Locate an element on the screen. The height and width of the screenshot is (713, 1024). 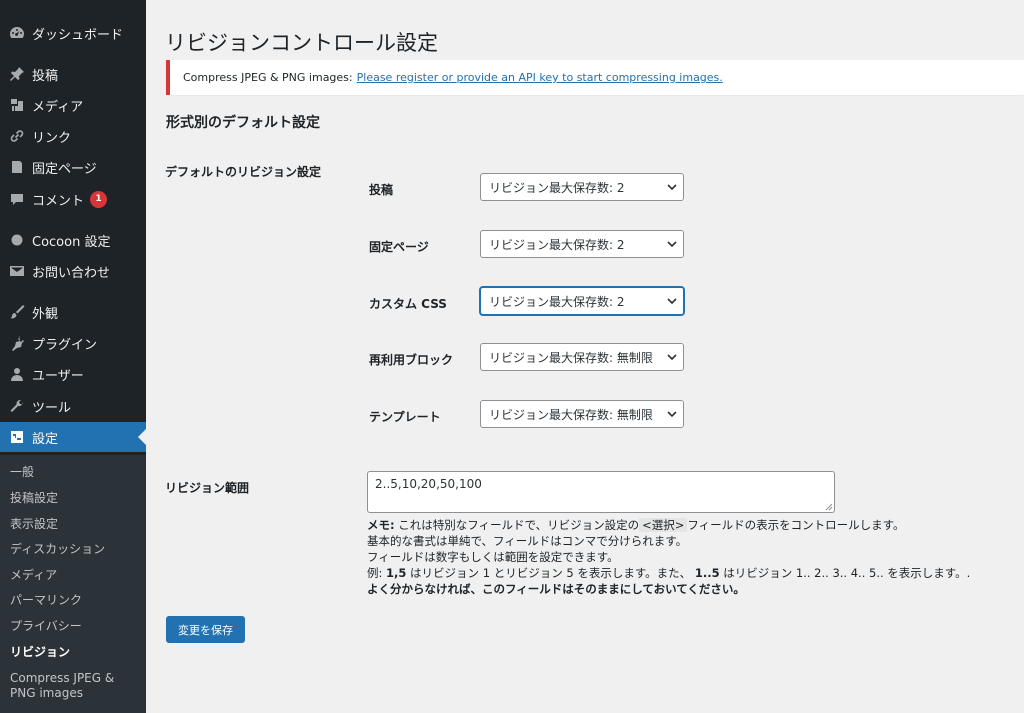
sidebar-item-label: 外観 is located at coordinates (45, 314).